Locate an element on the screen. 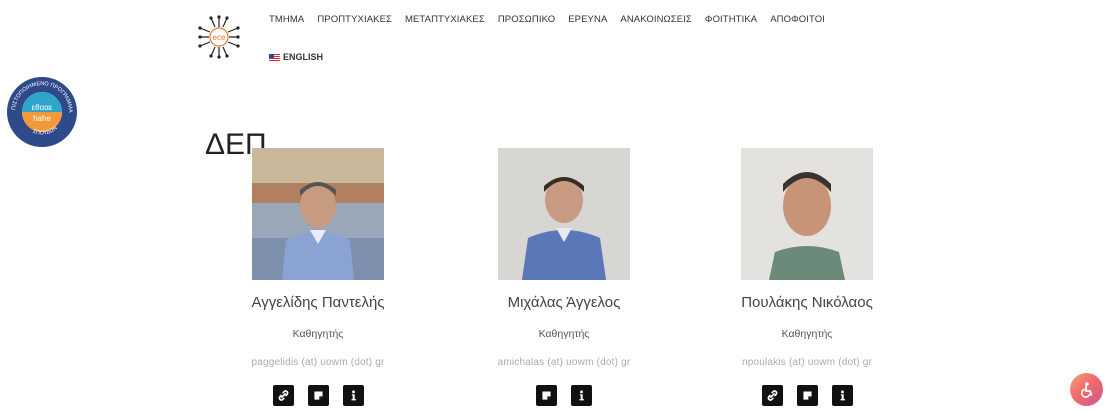 This screenshot has height=411, width=1105. department-logo: ece is located at coordinates (219, 37).